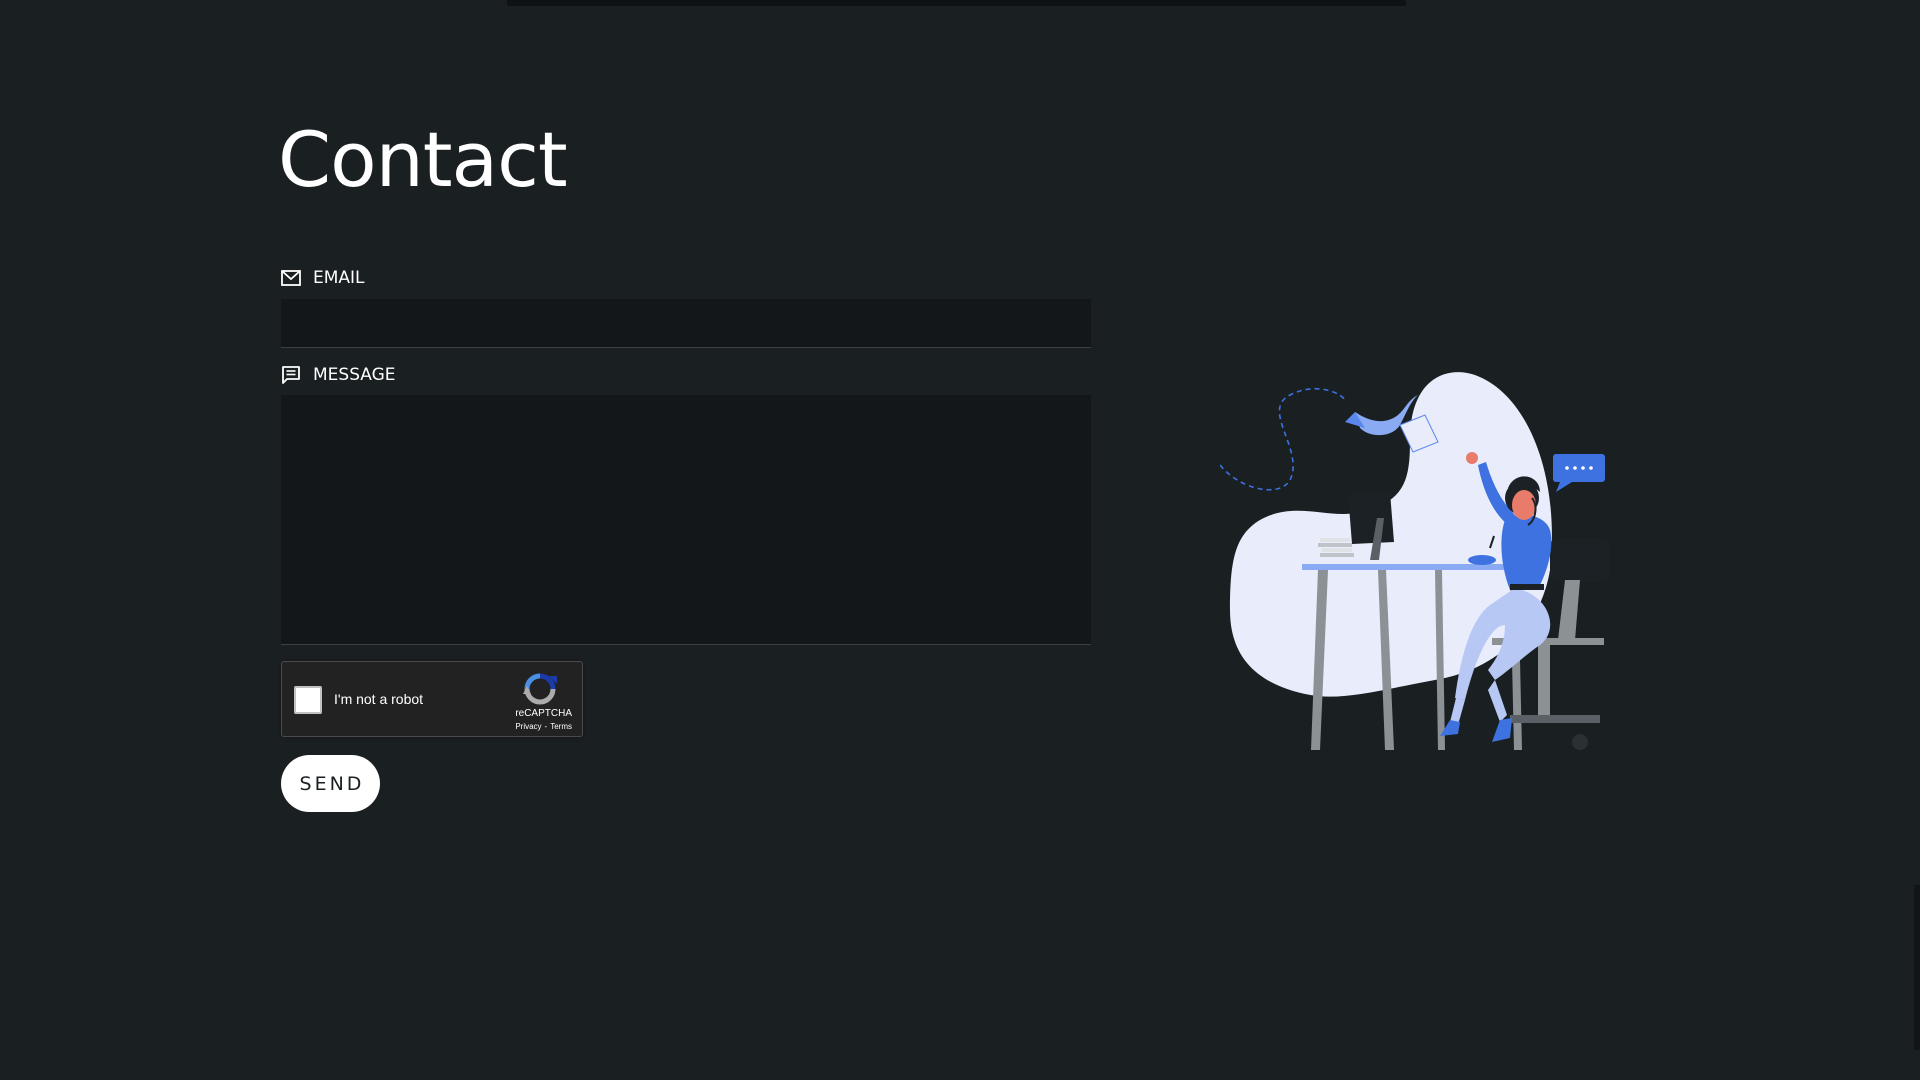 This screenshot has height=1080, width=1920. What do you see at coordinates (308, 700) in the screenshot?
I see `recaptcha-checkbox` at bounding box center [308, 700].